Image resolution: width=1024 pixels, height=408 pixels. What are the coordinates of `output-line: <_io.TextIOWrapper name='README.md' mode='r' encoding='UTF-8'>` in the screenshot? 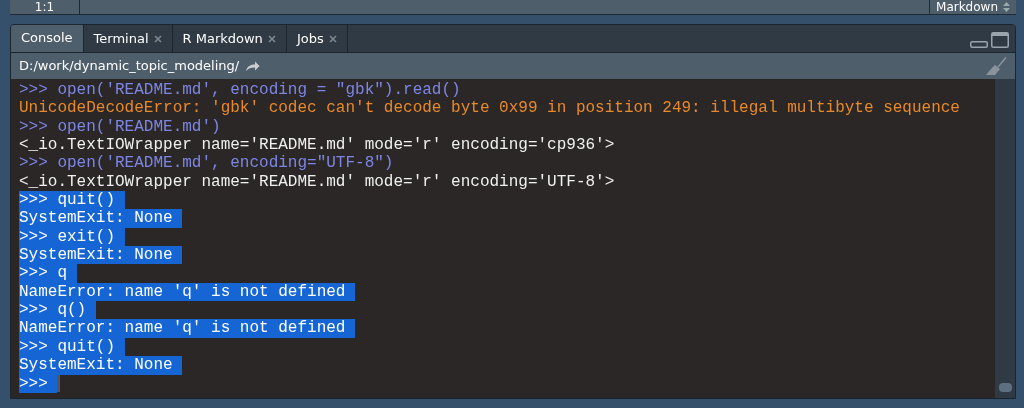 It's located at (317, 182).